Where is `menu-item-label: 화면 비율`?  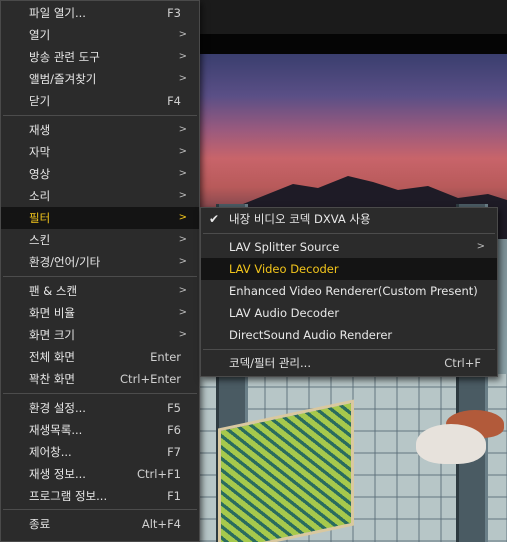
menu-item-label: 화면 비율 is located at coordinates (52, 313).